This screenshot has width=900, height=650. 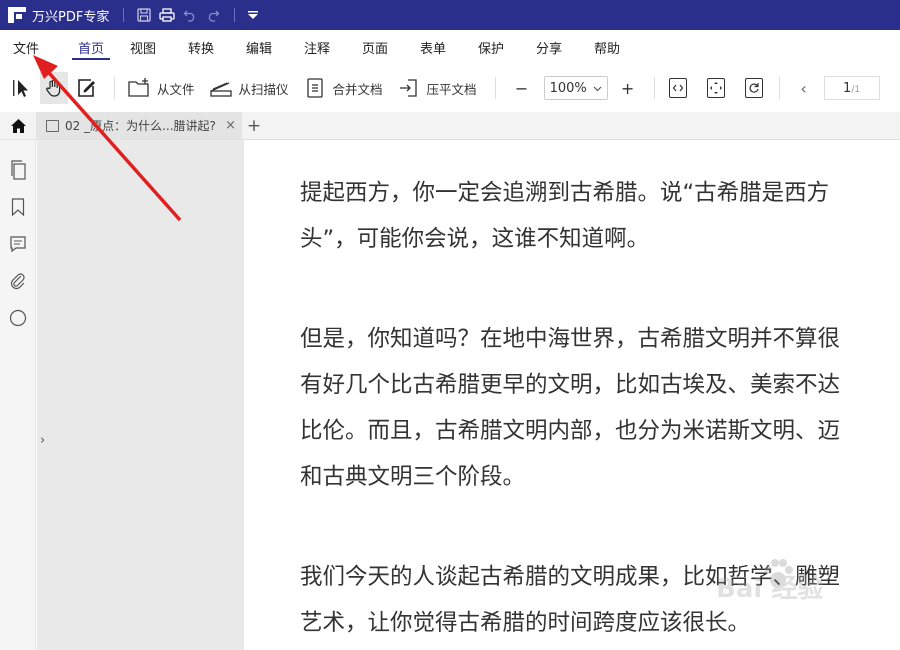 I want to click on home-icon, so click(x=18, y=126).